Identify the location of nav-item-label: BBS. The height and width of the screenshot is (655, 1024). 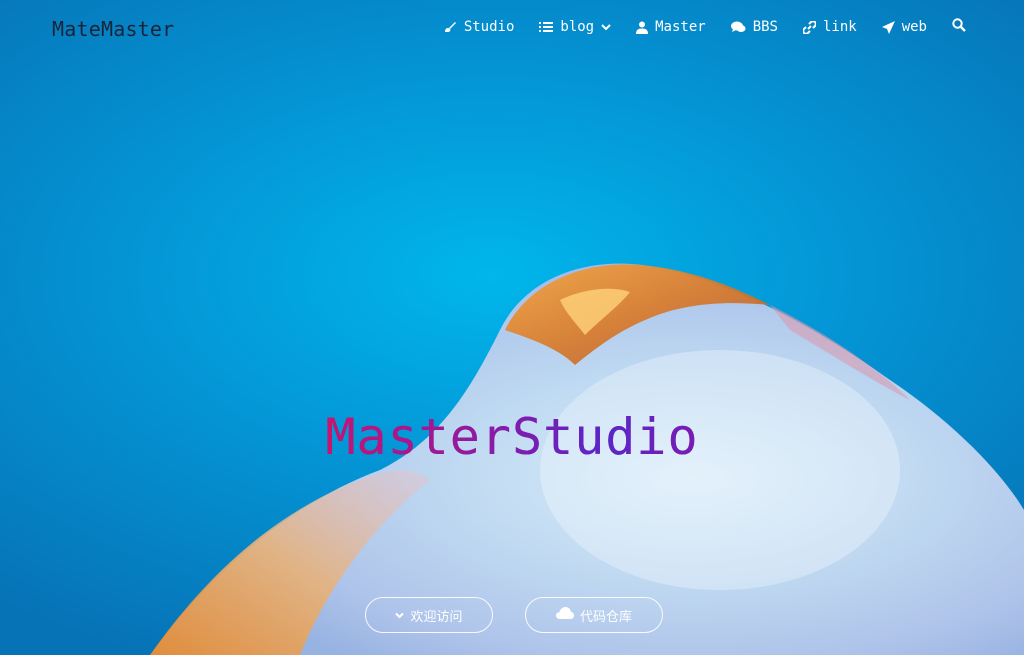
(765, 27).